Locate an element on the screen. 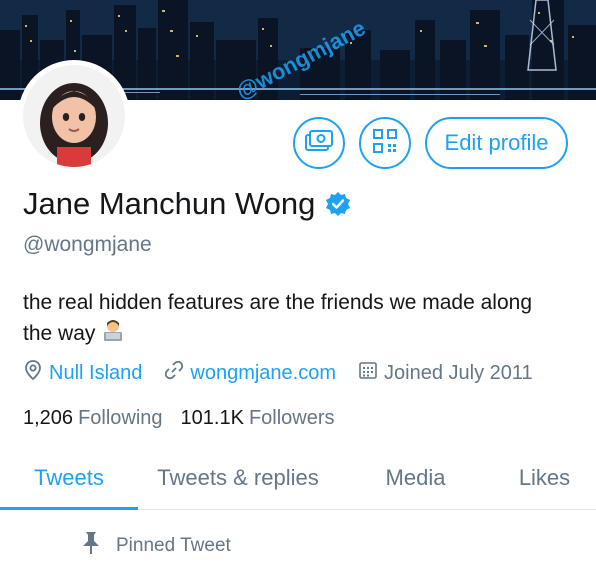 Image resolution: width=596 pixels, height=571 pixels. pin-icon is located at coordinates (98, 546).